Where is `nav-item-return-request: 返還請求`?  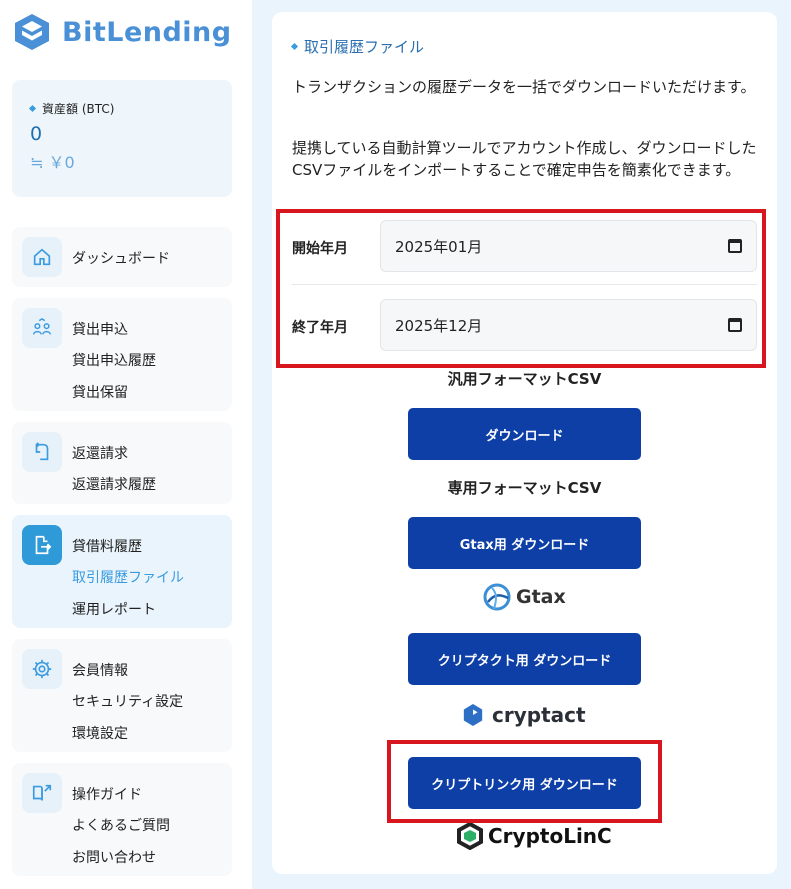
nav-item-return-request: 返還請求 is located at coordinates (100, 453).